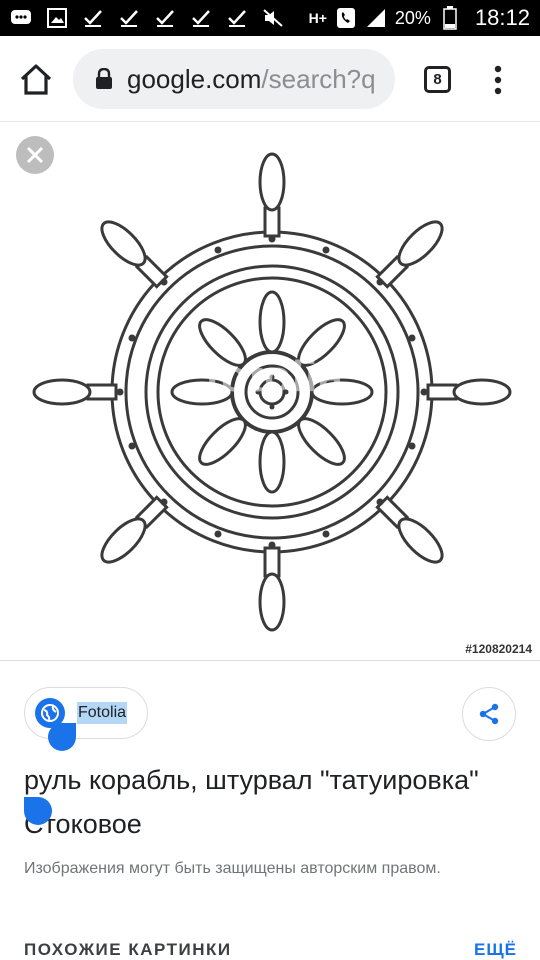  Describe the element at coordinates (104, 78) in the screenshot. I see `lock-icon` at that location.